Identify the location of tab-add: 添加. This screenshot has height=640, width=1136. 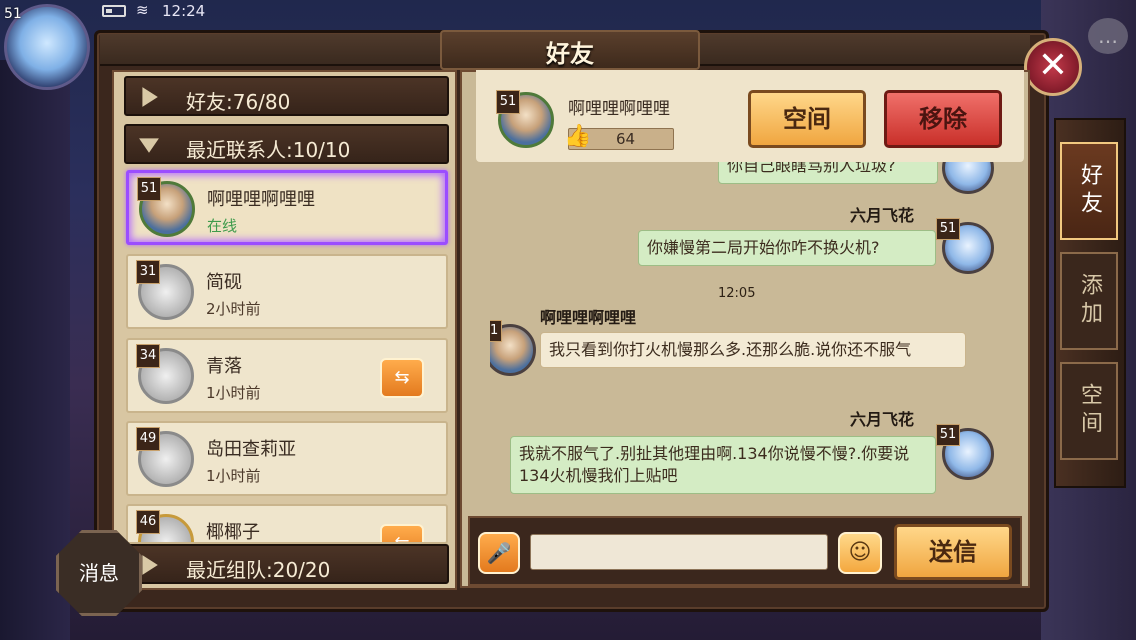
(1089, 301).